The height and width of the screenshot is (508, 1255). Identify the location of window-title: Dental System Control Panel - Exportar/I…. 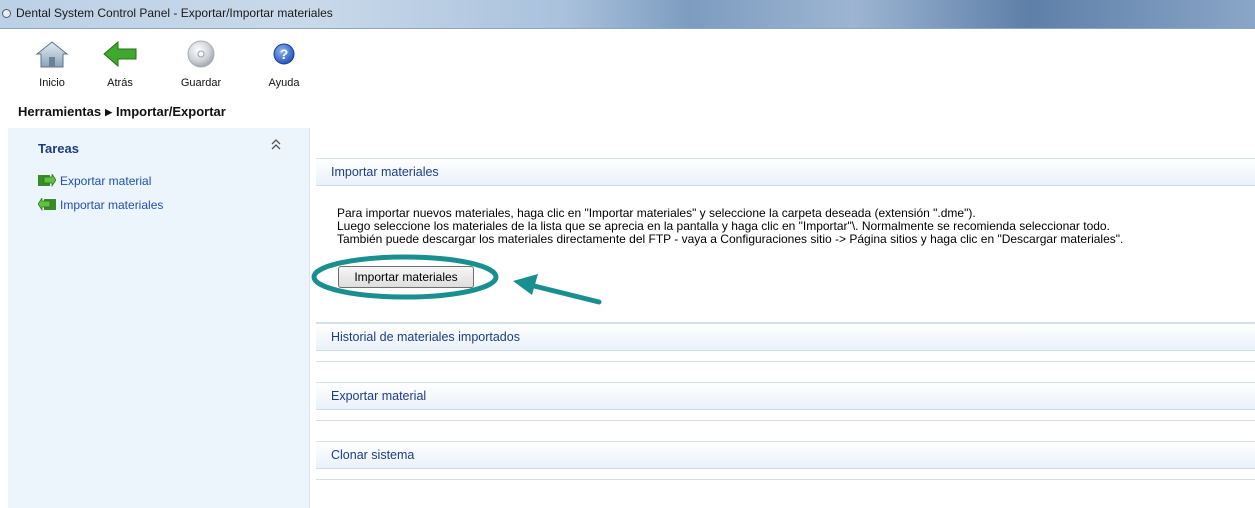
(174, 13).